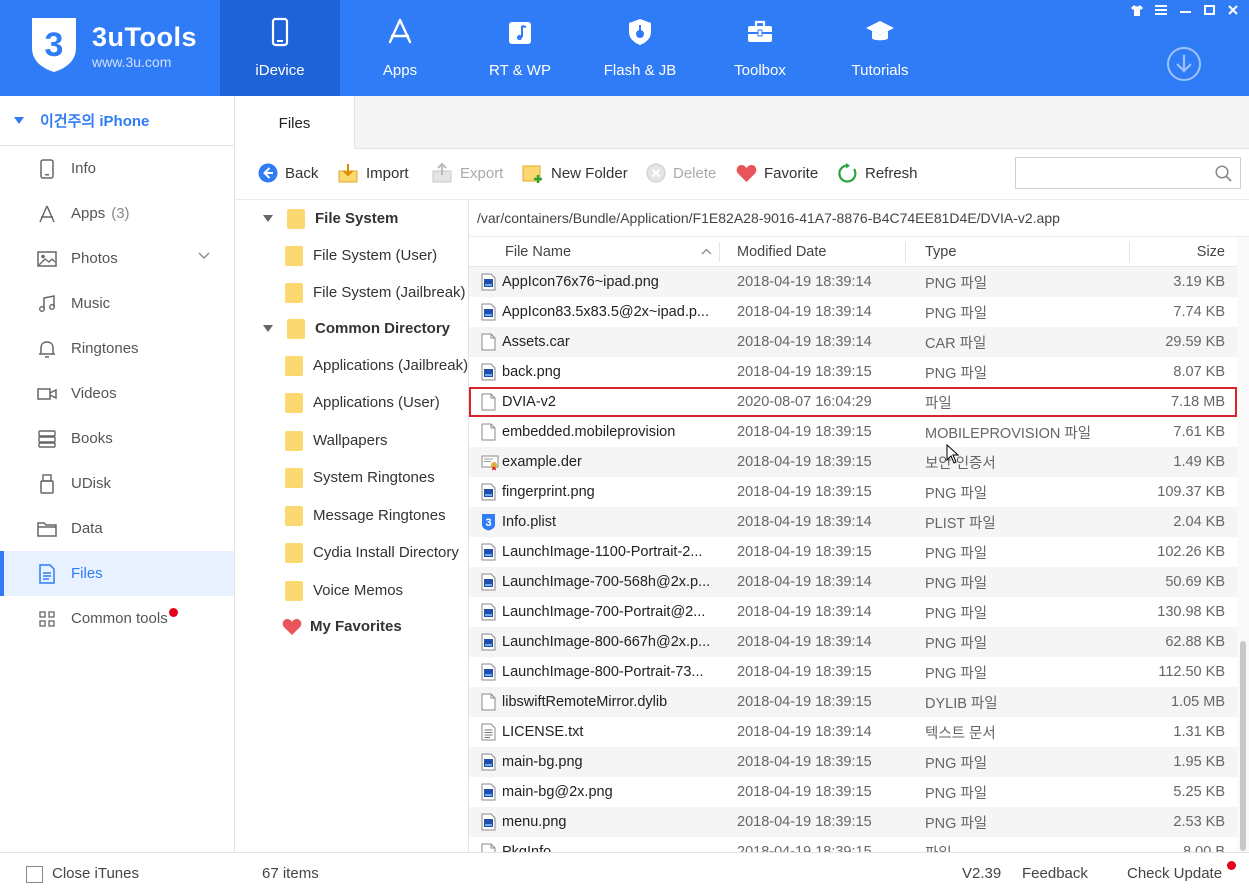 This screenshot has height=894, width=1249. What do you see at coordinates (361, 255) in the screenshot?
I see `tree-fs-user: File System (User)` at bounding box center [361, 255].